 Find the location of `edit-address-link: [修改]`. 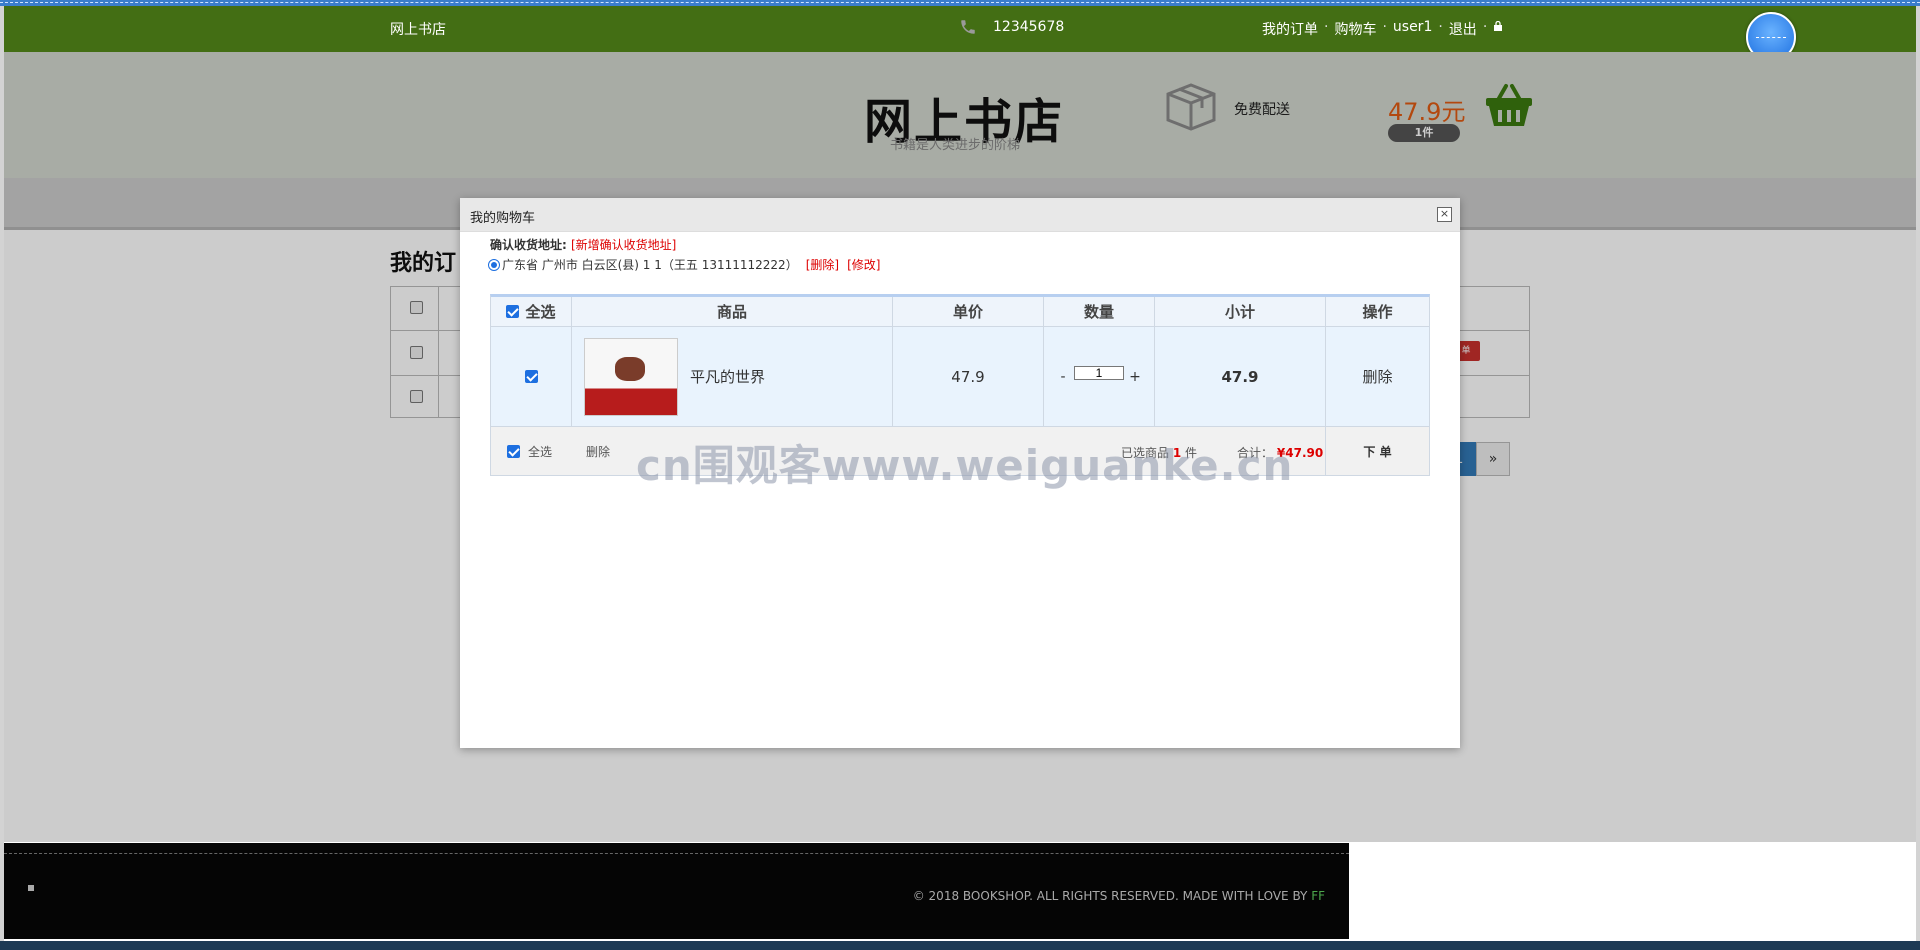

edit-address-link: [修改] is located at coordinates (863, 264).